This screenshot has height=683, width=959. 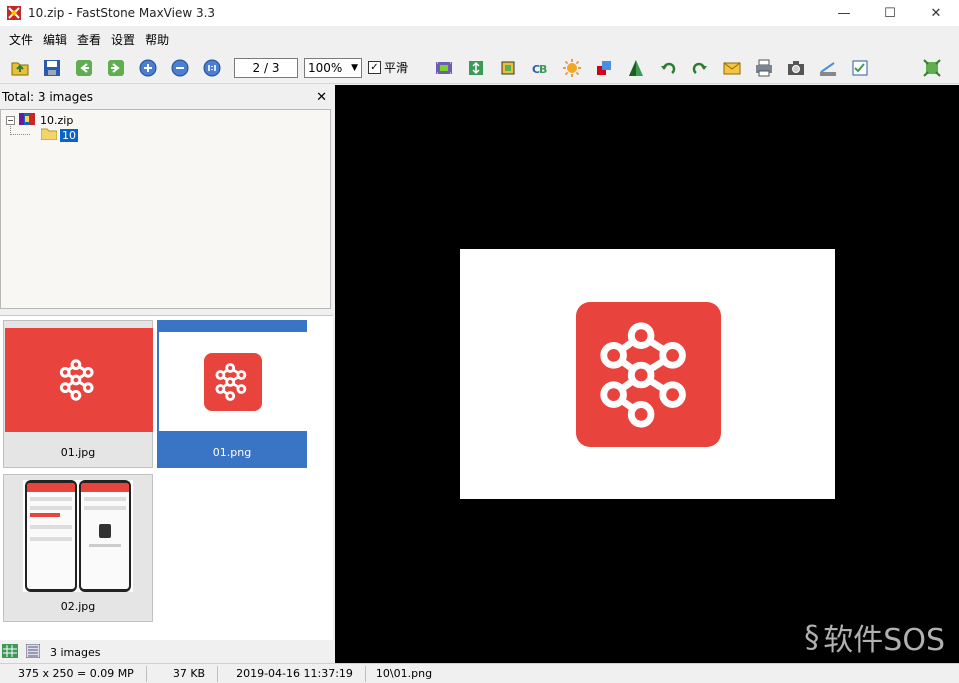 I want to click on previous-button, so click(x=84, y=68).